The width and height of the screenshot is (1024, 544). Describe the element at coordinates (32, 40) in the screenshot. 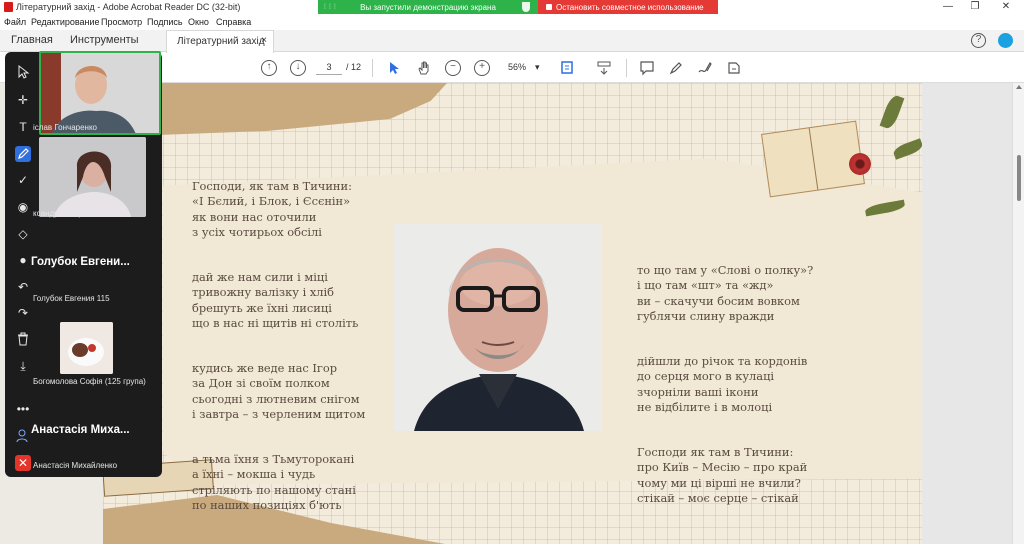

I see `tab-home: Главная` at that location.